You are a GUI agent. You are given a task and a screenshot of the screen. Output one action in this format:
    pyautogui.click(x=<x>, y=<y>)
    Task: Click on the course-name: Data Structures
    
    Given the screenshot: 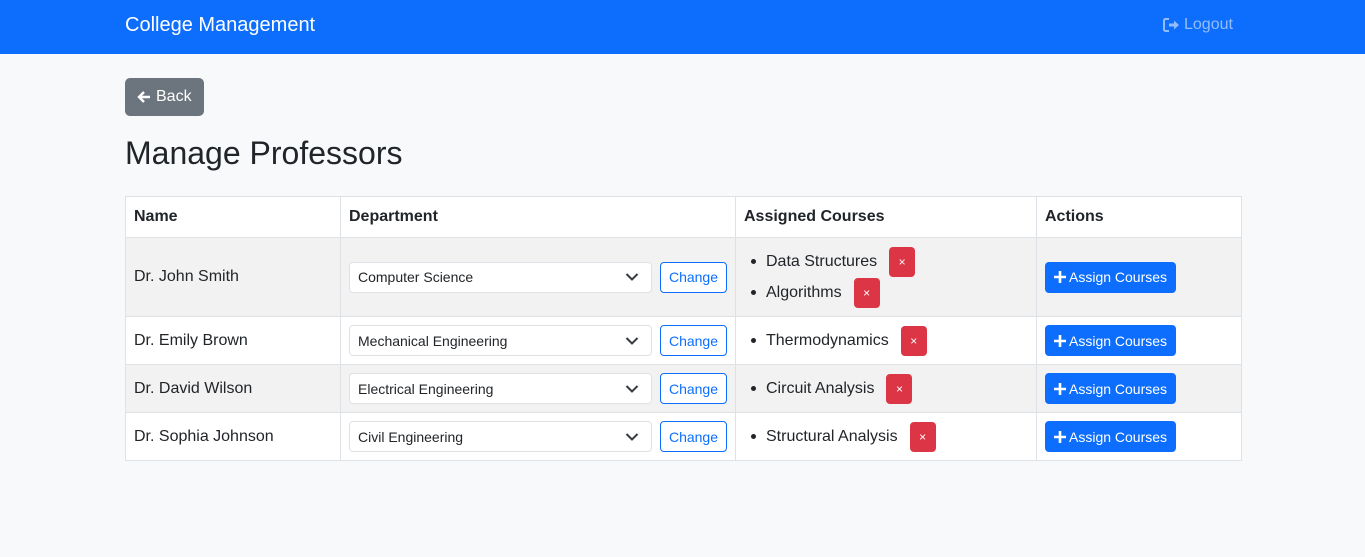 What is the action you would take?
    pyautogui.click(x=822, y=261)
    